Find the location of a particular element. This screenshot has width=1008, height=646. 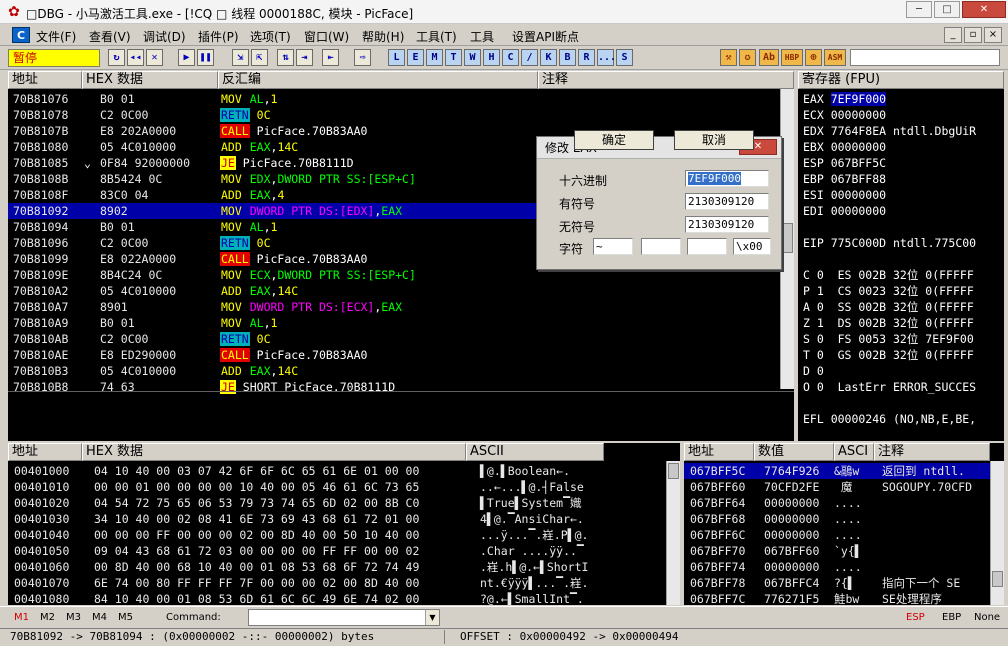

references-window-button: R is located at coordinates (586, 57).